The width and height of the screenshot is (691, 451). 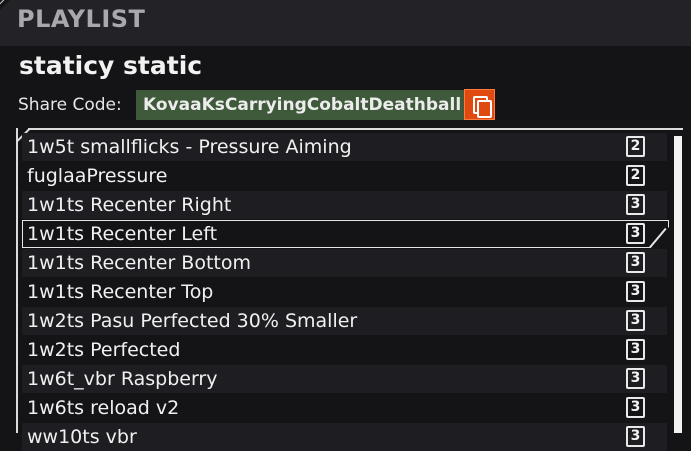 I want to click on scenario-name: 1w1ts Recenter Right, so click(x=129, y=205).